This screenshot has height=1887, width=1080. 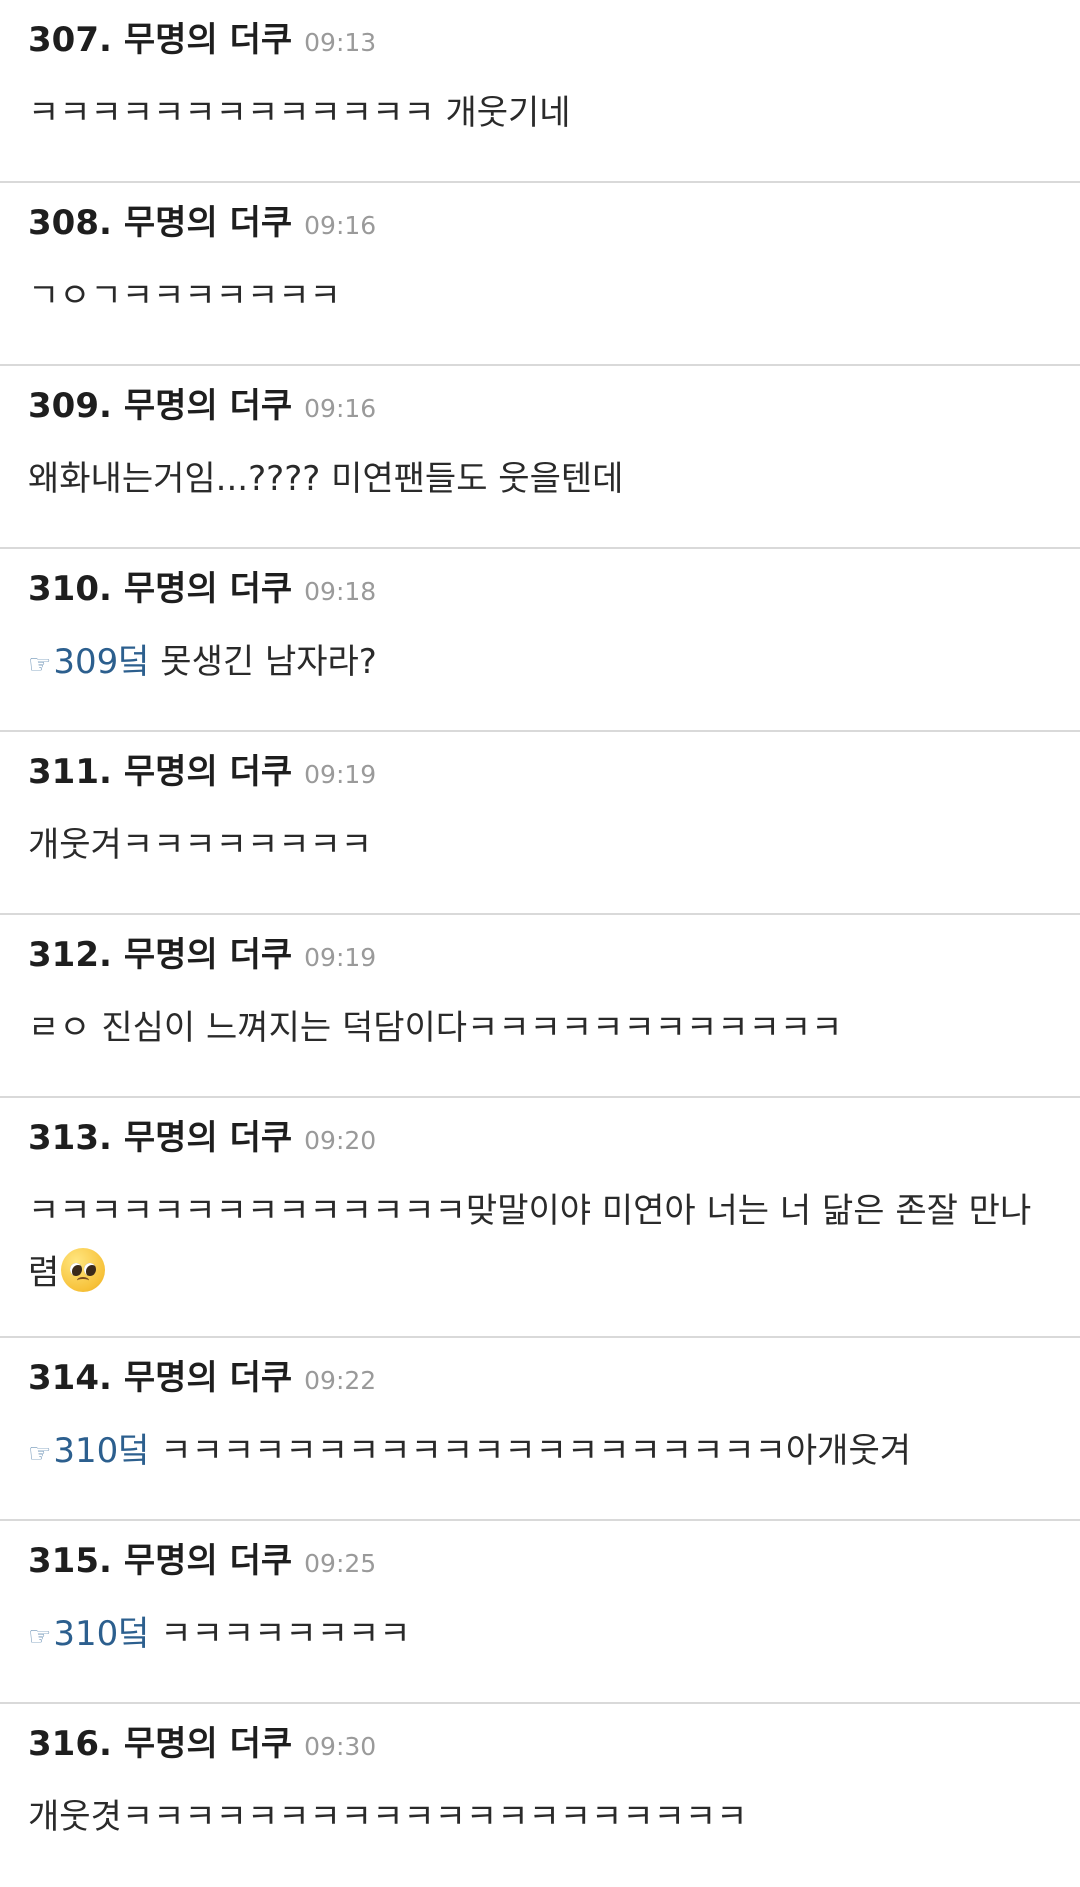 I want to click on comment-header: 313. 무명의 더쿠 09:20, so click(x=540, y=1138).